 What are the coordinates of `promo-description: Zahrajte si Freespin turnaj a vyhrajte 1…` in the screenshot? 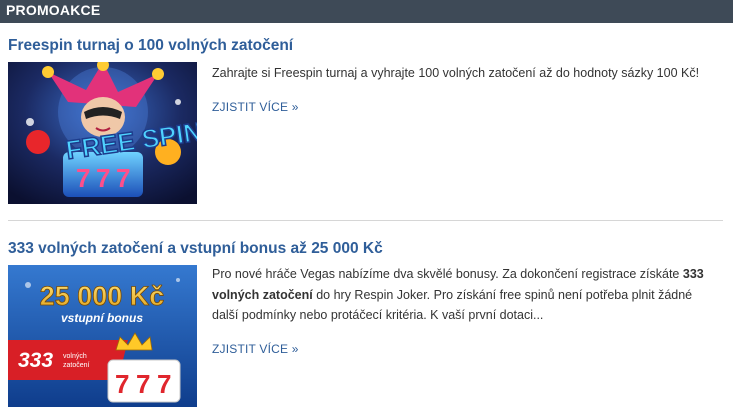 It's located at (456, 73).